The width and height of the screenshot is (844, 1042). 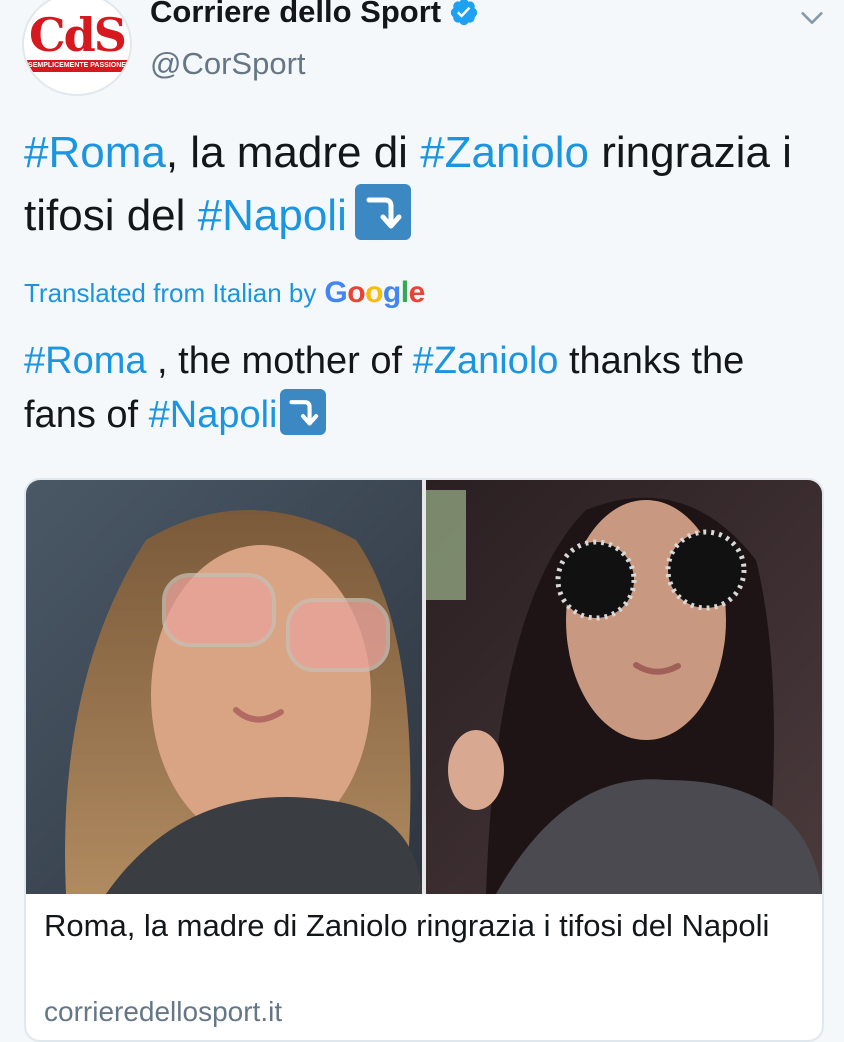 I want to click on avatar-logo-tagline: SEMPLICEMENTE PASSIONE, so click(x=77, y=66).